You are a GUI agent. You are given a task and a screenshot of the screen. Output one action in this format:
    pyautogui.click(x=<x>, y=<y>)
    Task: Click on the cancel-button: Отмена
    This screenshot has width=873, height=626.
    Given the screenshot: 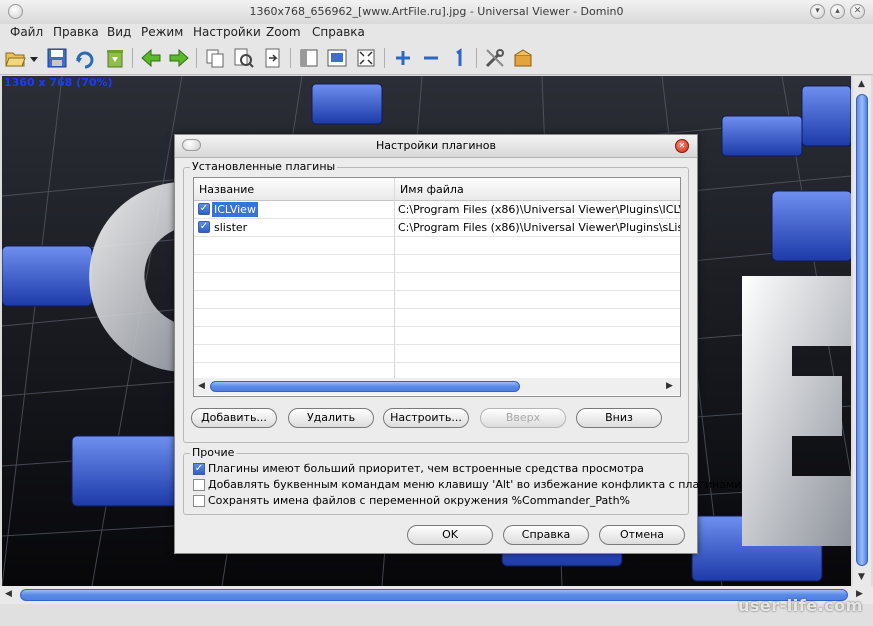 What is the action you would take?
    pyautogui.click(x=642, y=535)
    